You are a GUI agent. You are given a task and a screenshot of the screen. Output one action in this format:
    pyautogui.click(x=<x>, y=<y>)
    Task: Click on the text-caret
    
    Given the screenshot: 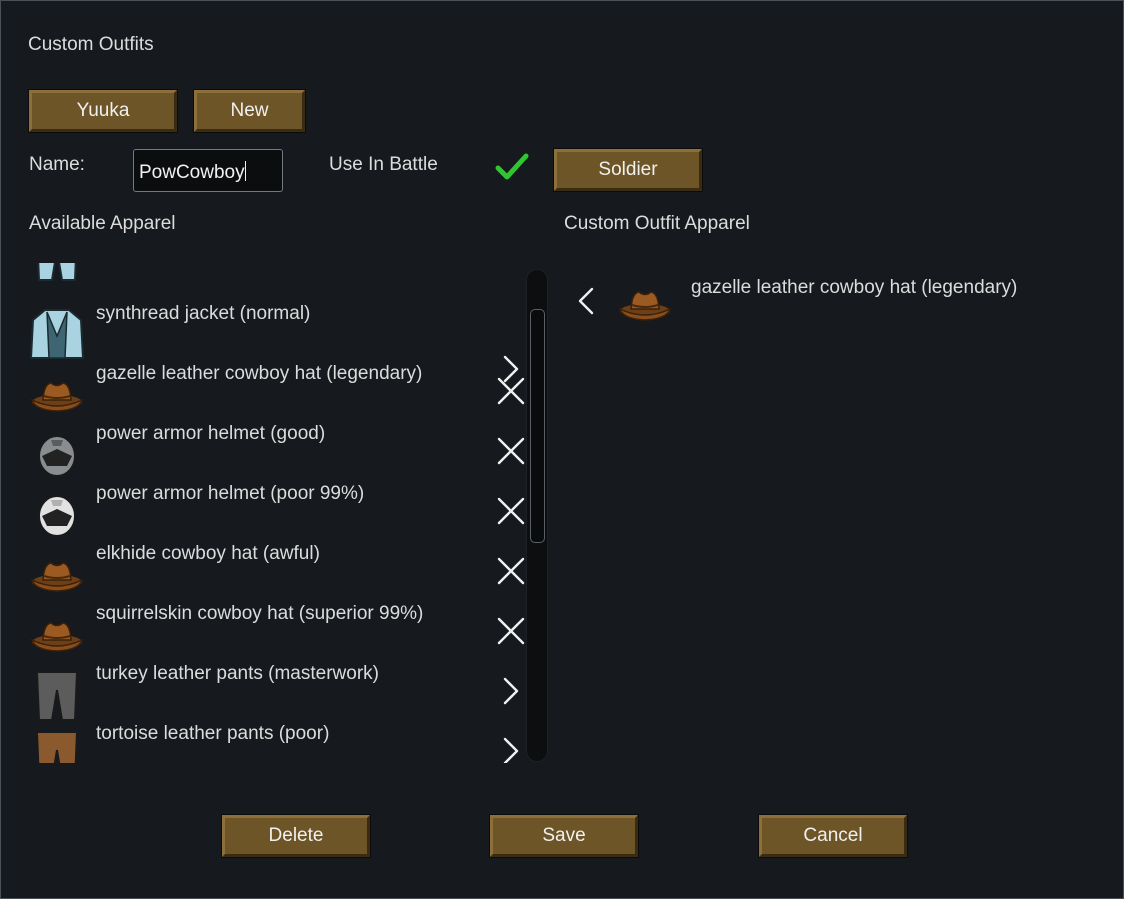 What is the action you would take?
    pyautogui.click(x=245, y=171)
    